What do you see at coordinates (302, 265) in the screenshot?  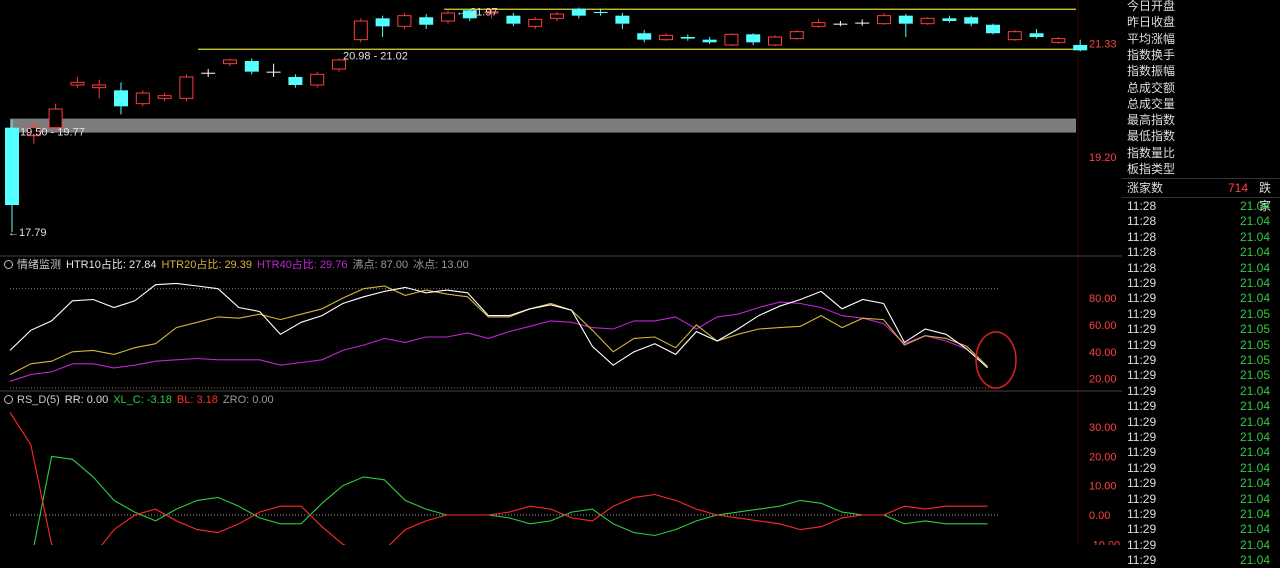 I see `ind1-htr40: HTR40占比: 29.76` at bounding box center [302, 265].